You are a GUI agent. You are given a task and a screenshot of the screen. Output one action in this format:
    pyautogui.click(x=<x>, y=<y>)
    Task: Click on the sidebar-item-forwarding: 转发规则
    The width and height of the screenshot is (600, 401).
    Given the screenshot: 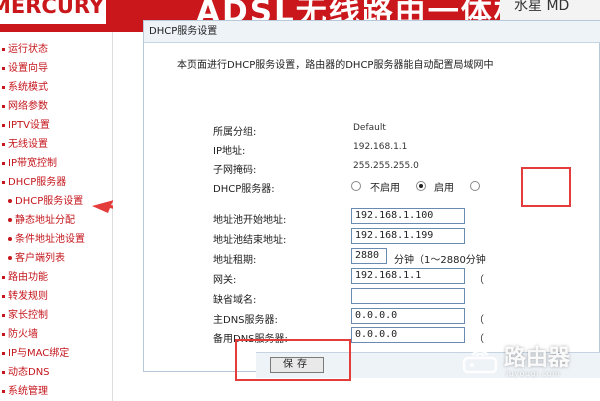 What is the action you would take?
    pyautogui.click(x=25, y=297)
    